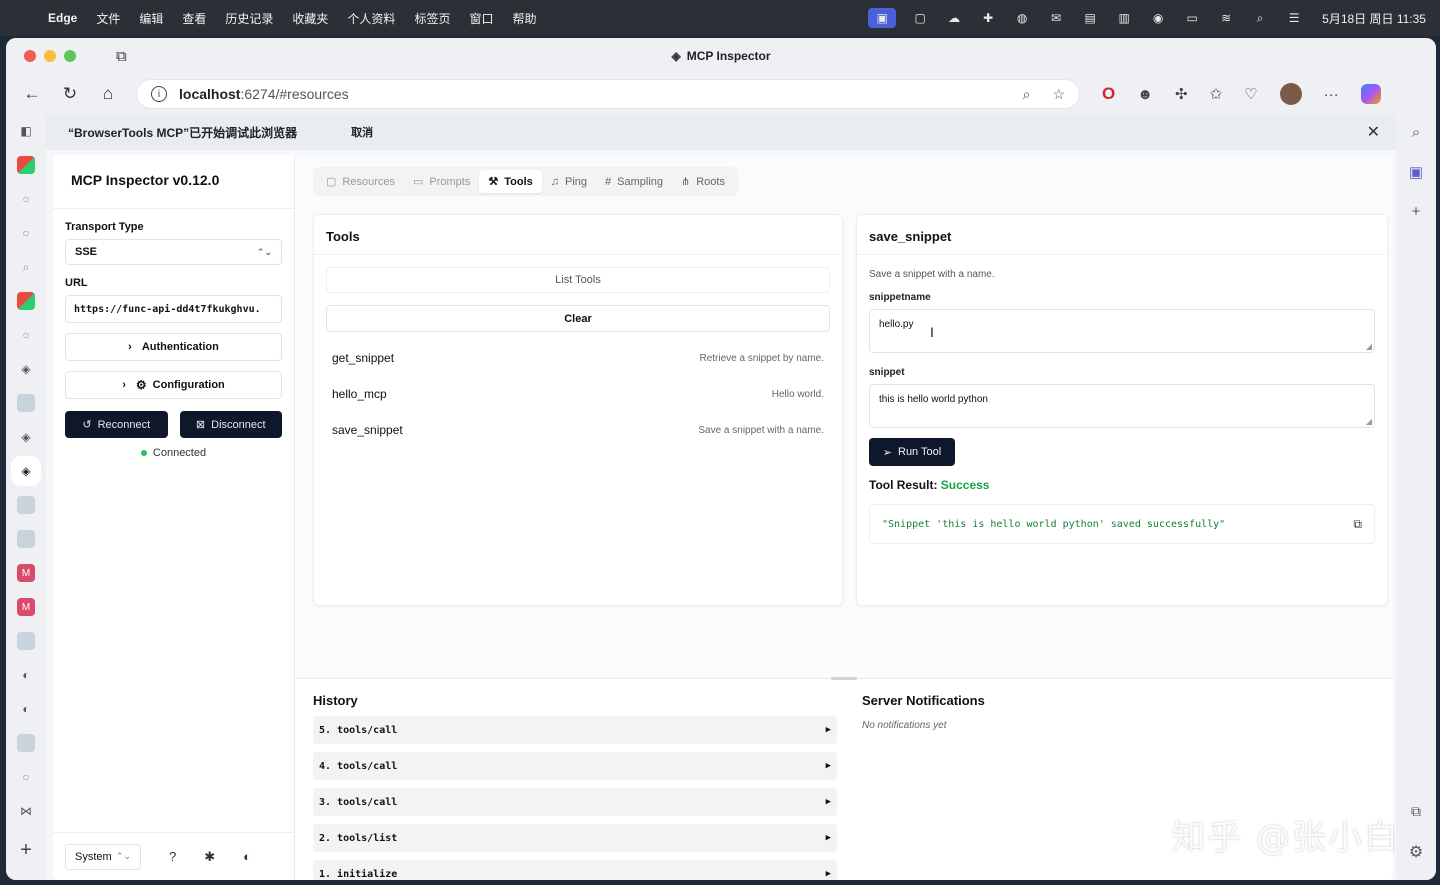  I want to click on tab-roots: ⋔ Roots, so click(703, 181).